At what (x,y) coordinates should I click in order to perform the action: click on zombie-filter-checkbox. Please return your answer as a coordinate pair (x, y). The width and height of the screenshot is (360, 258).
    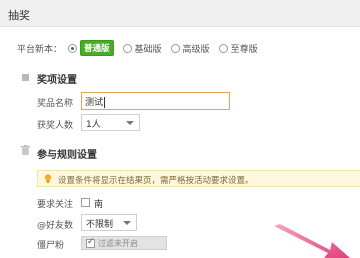
    Looking at the image, I should click on (90, 242).